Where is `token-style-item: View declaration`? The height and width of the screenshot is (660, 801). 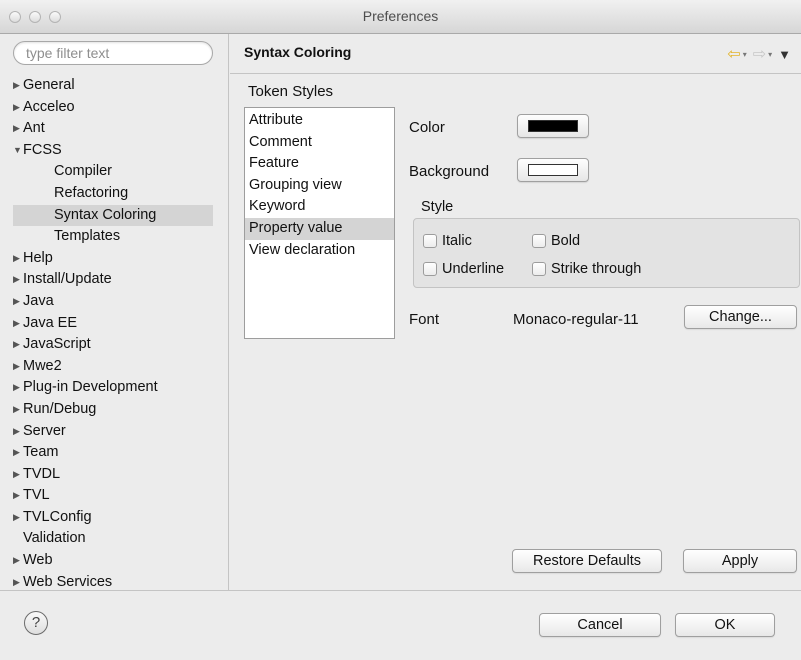
token-style-item: View declaration is located at coordinates (319, 251).